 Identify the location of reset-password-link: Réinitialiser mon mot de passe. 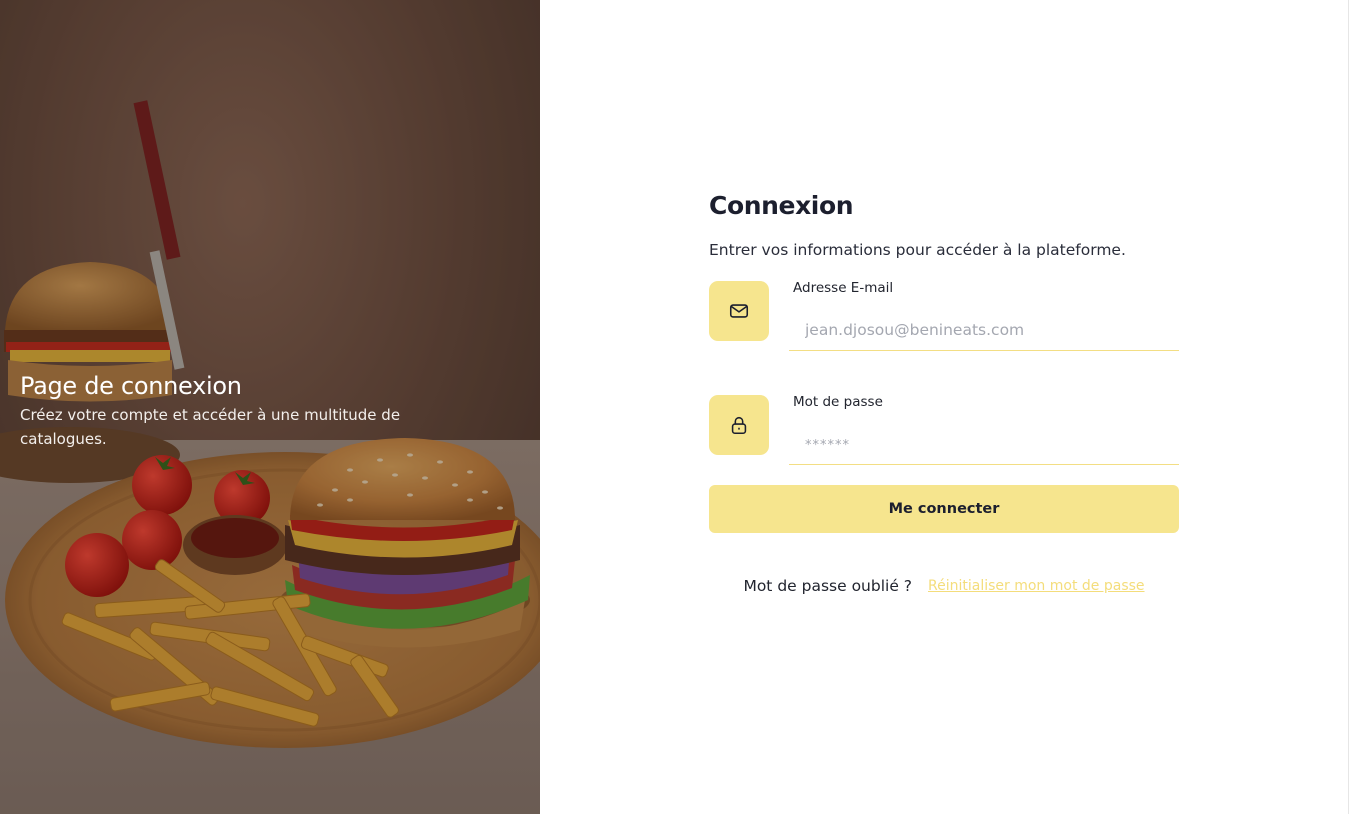
(1036, 586).